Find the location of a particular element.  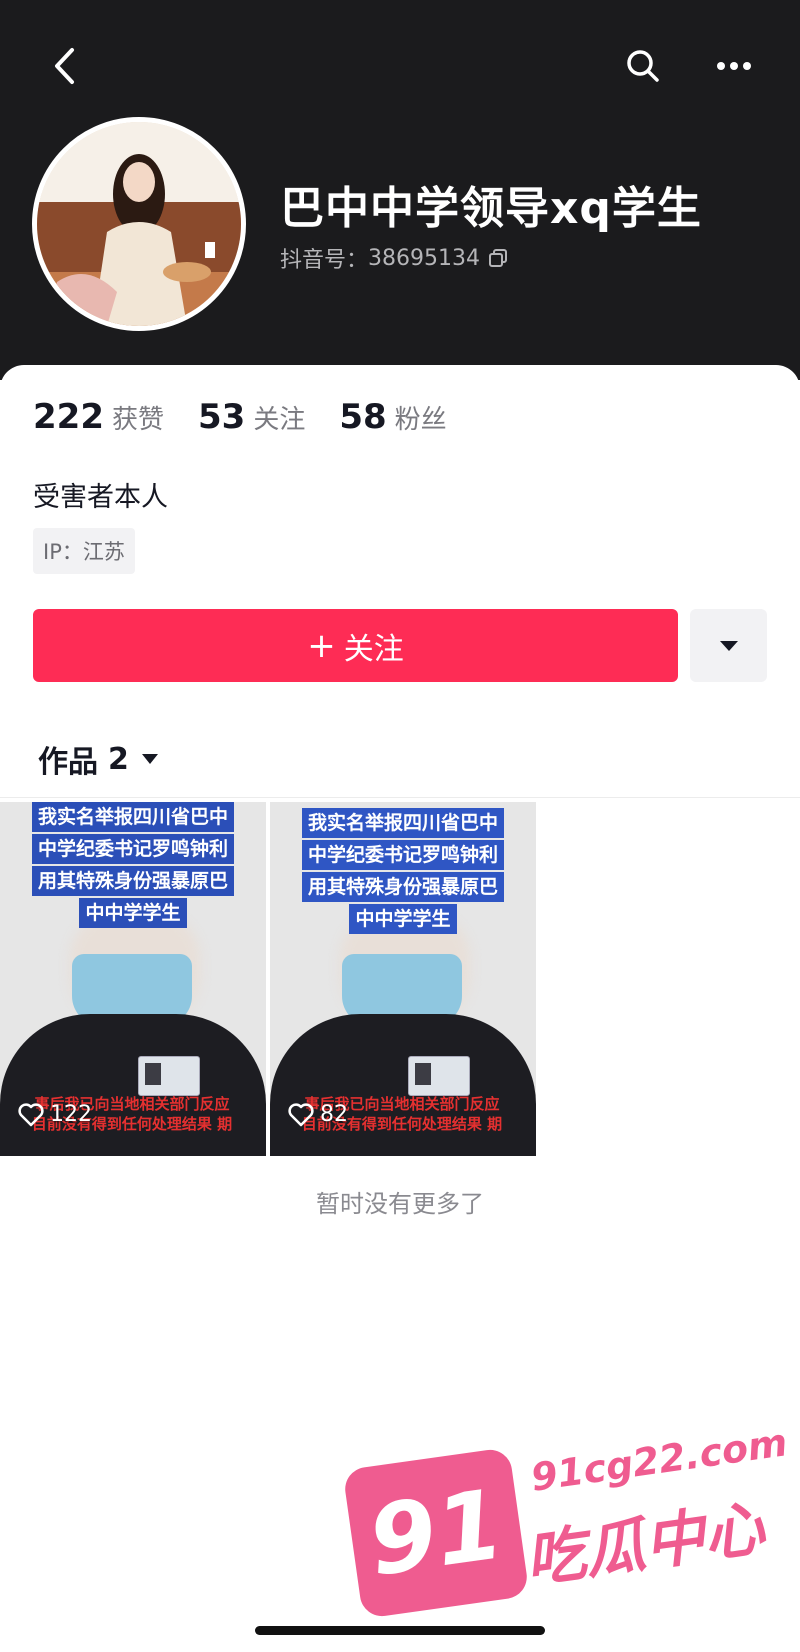

douyin-id: 抖音号： 38695134 is located at coordinates (394, 258).